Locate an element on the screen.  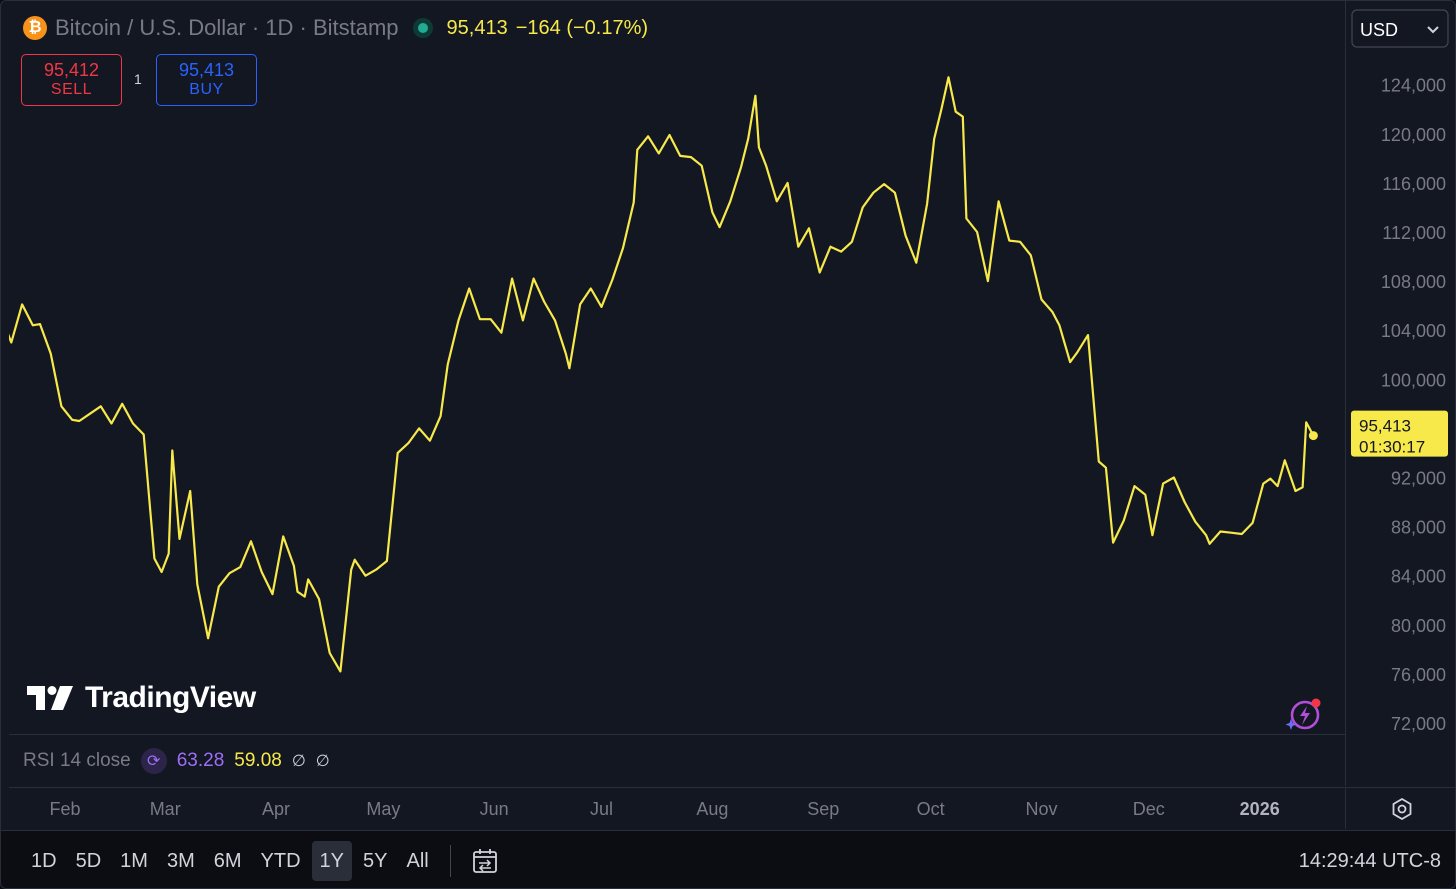
time-axis: Feb Mar Apr May Jun Jul Aug Sep Oct Nov Dec 2026 is located at coordinates (677, 808).